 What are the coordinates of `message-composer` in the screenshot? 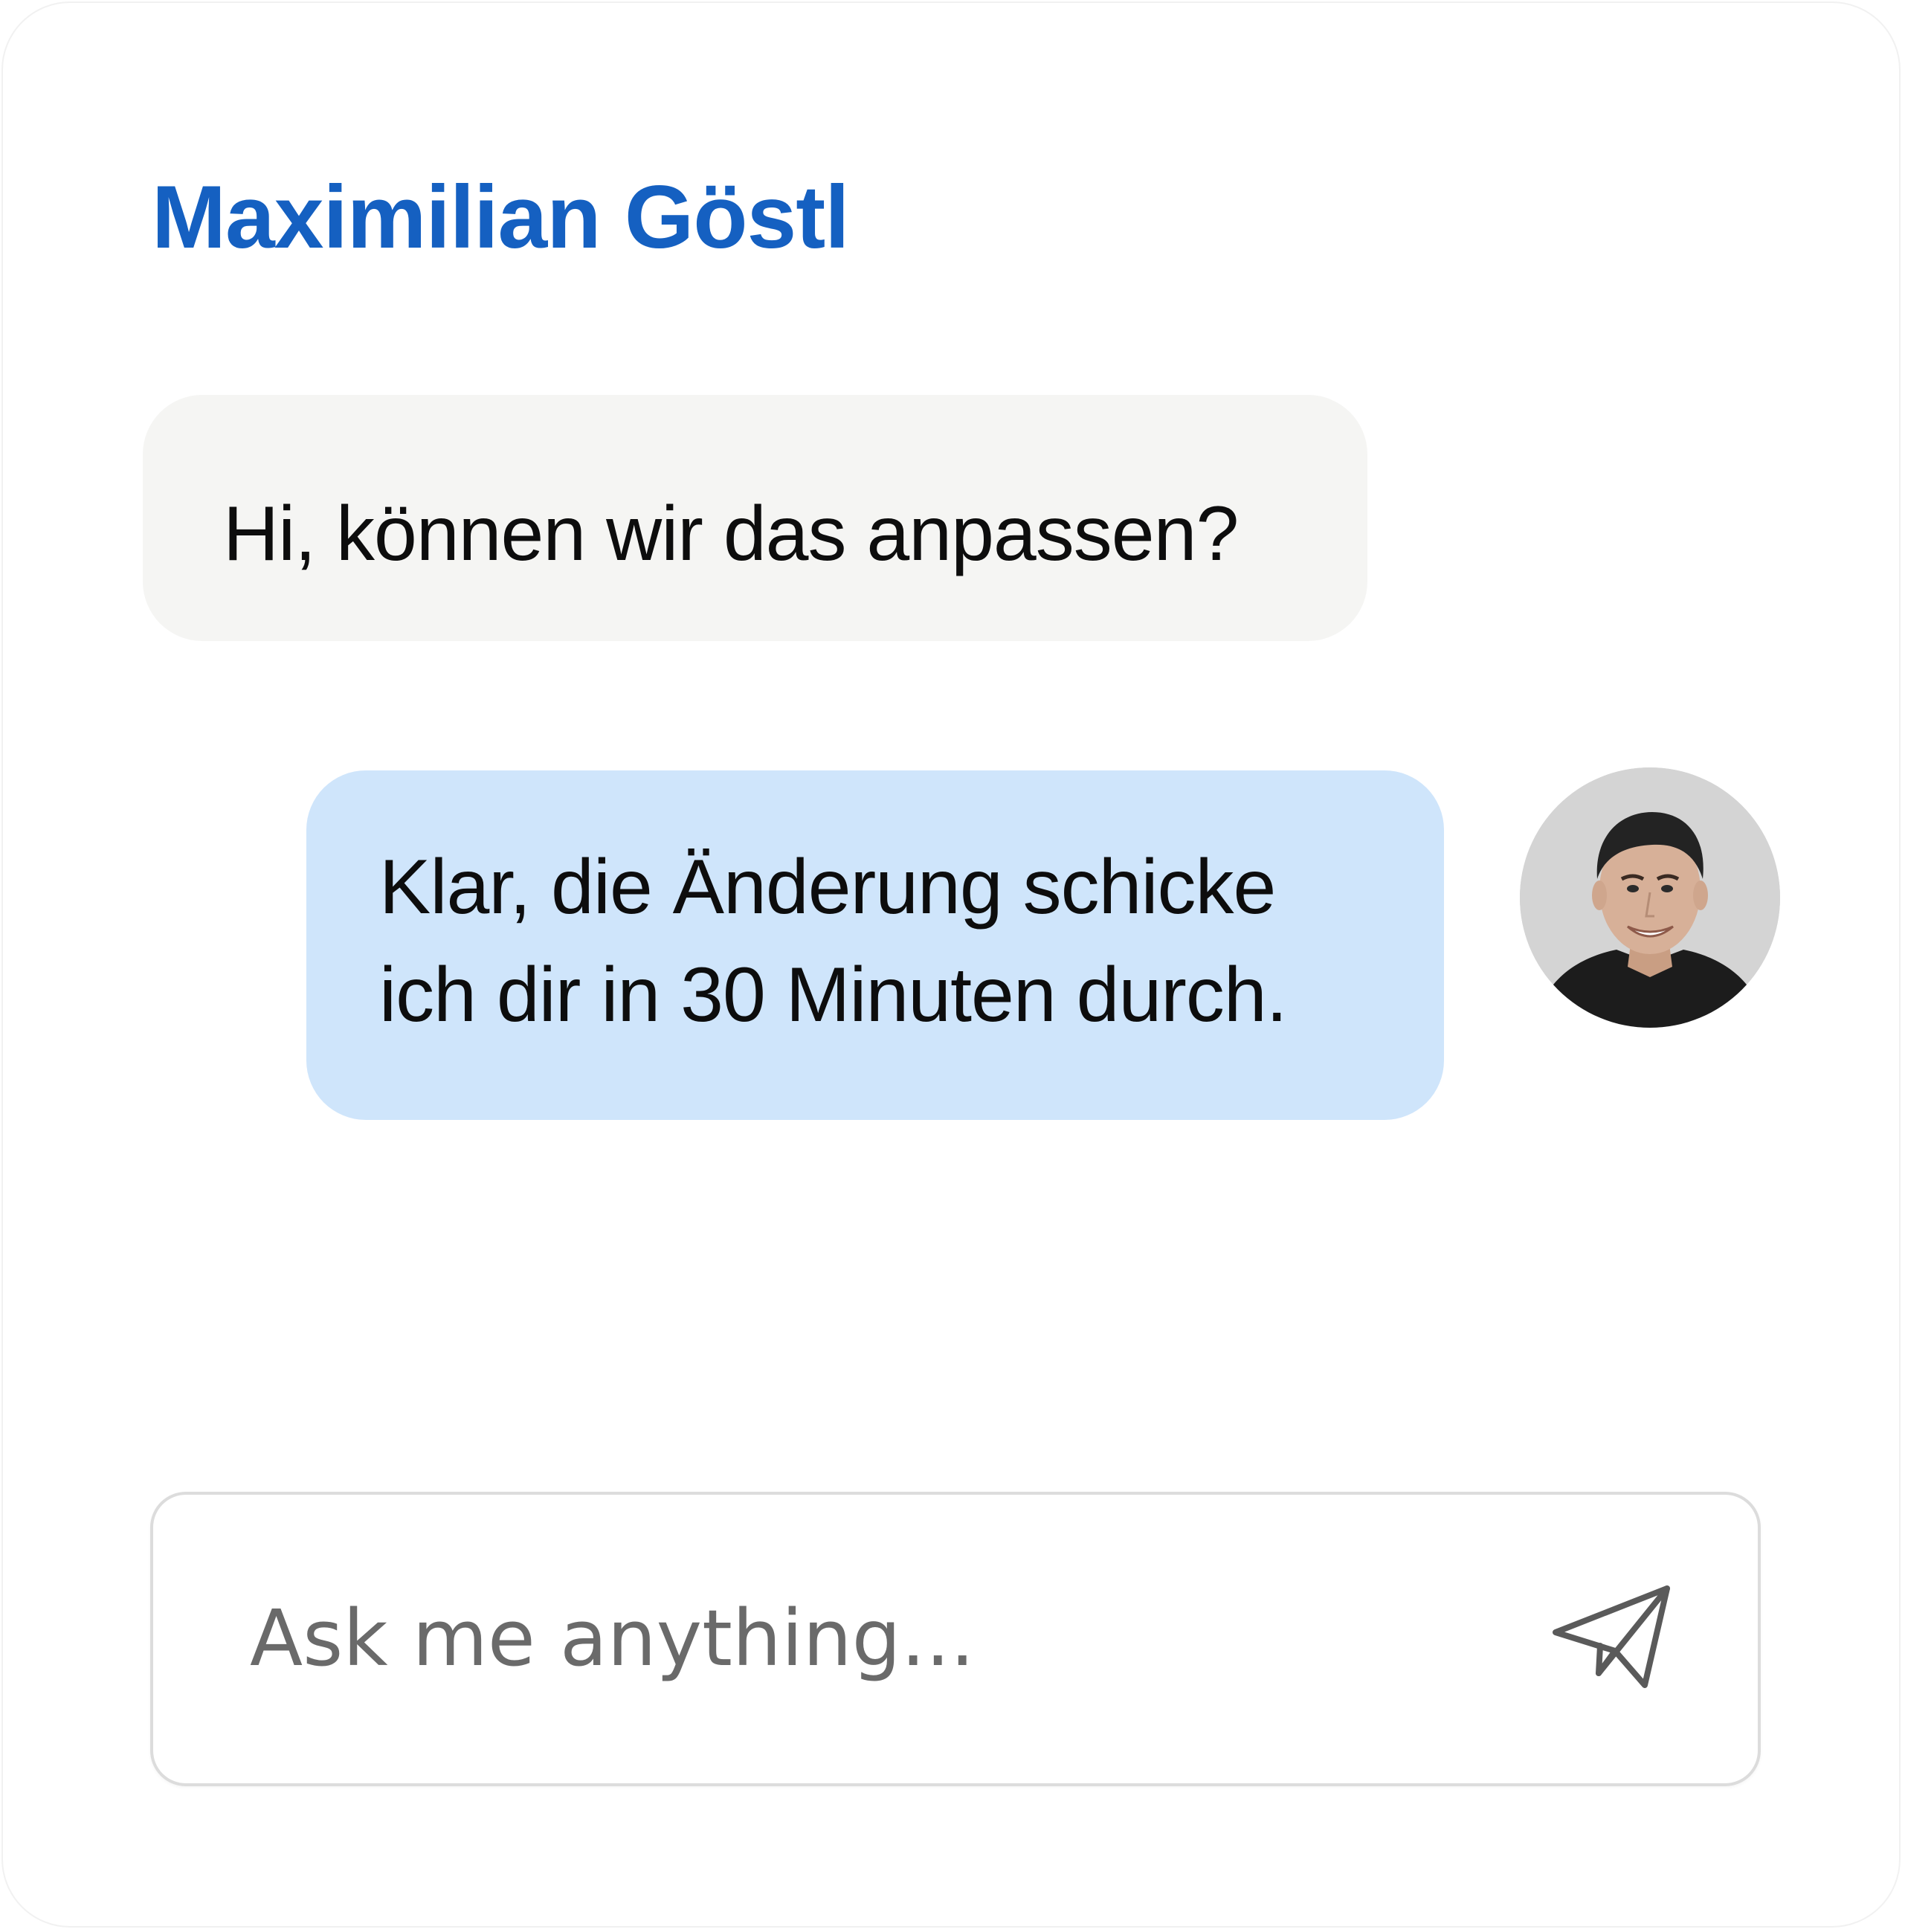 It's located at (956, 1639).